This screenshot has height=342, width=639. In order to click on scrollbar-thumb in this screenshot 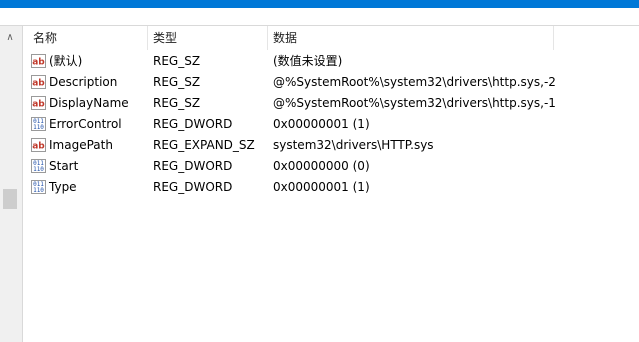, I will do `click(10, 199)`.